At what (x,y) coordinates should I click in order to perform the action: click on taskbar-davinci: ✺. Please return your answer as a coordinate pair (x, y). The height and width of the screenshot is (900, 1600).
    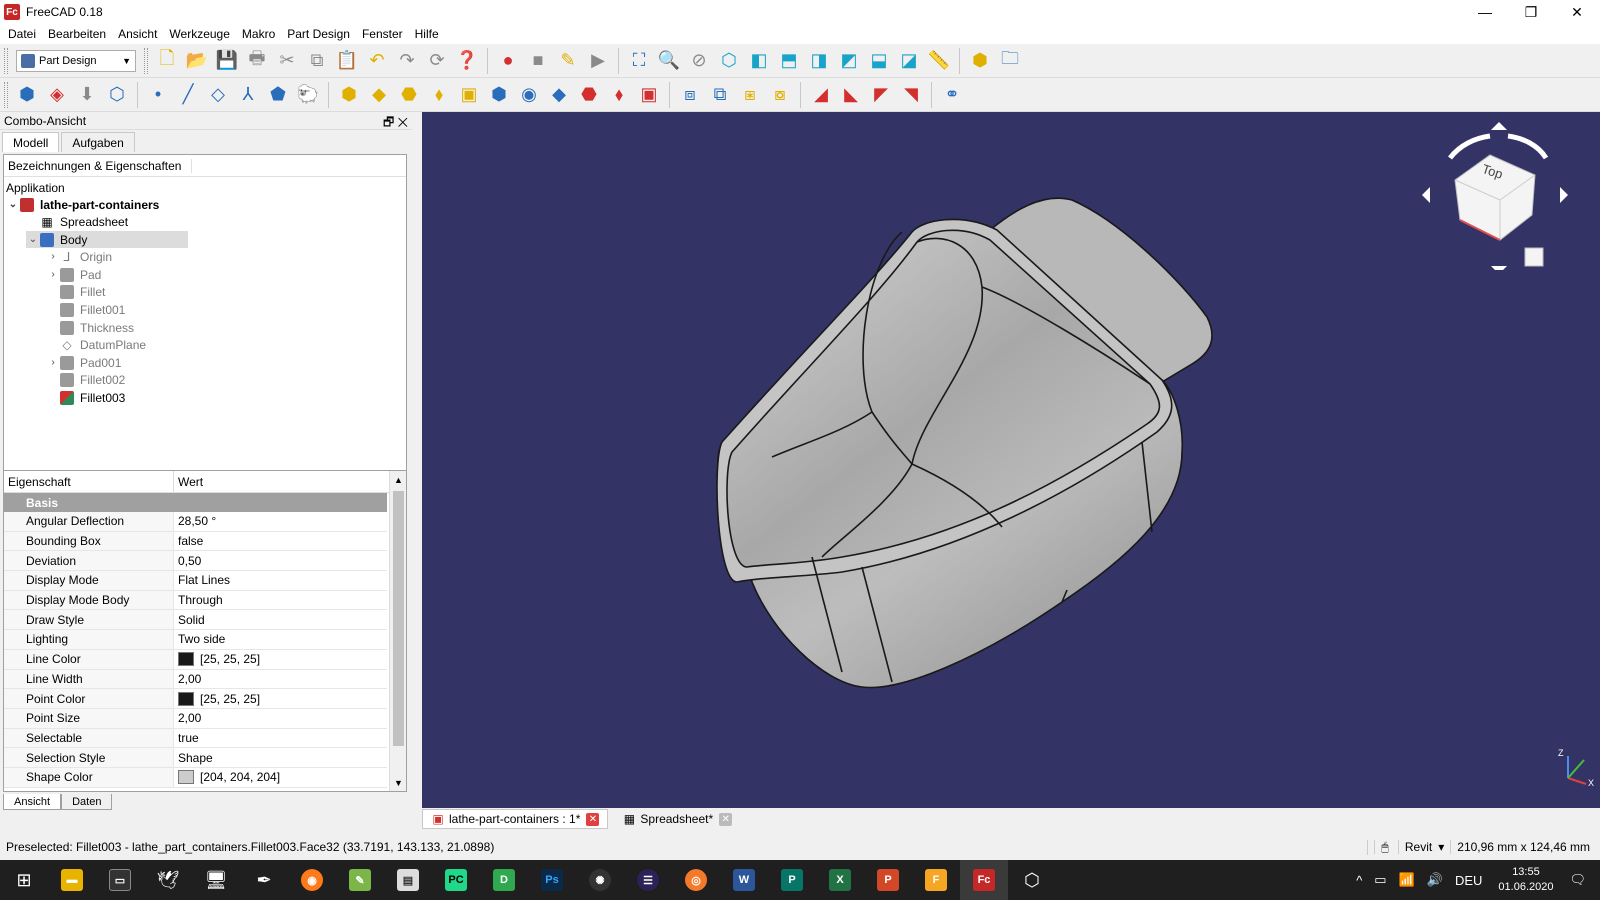
    Looking at the image, I should click on (600, 880).